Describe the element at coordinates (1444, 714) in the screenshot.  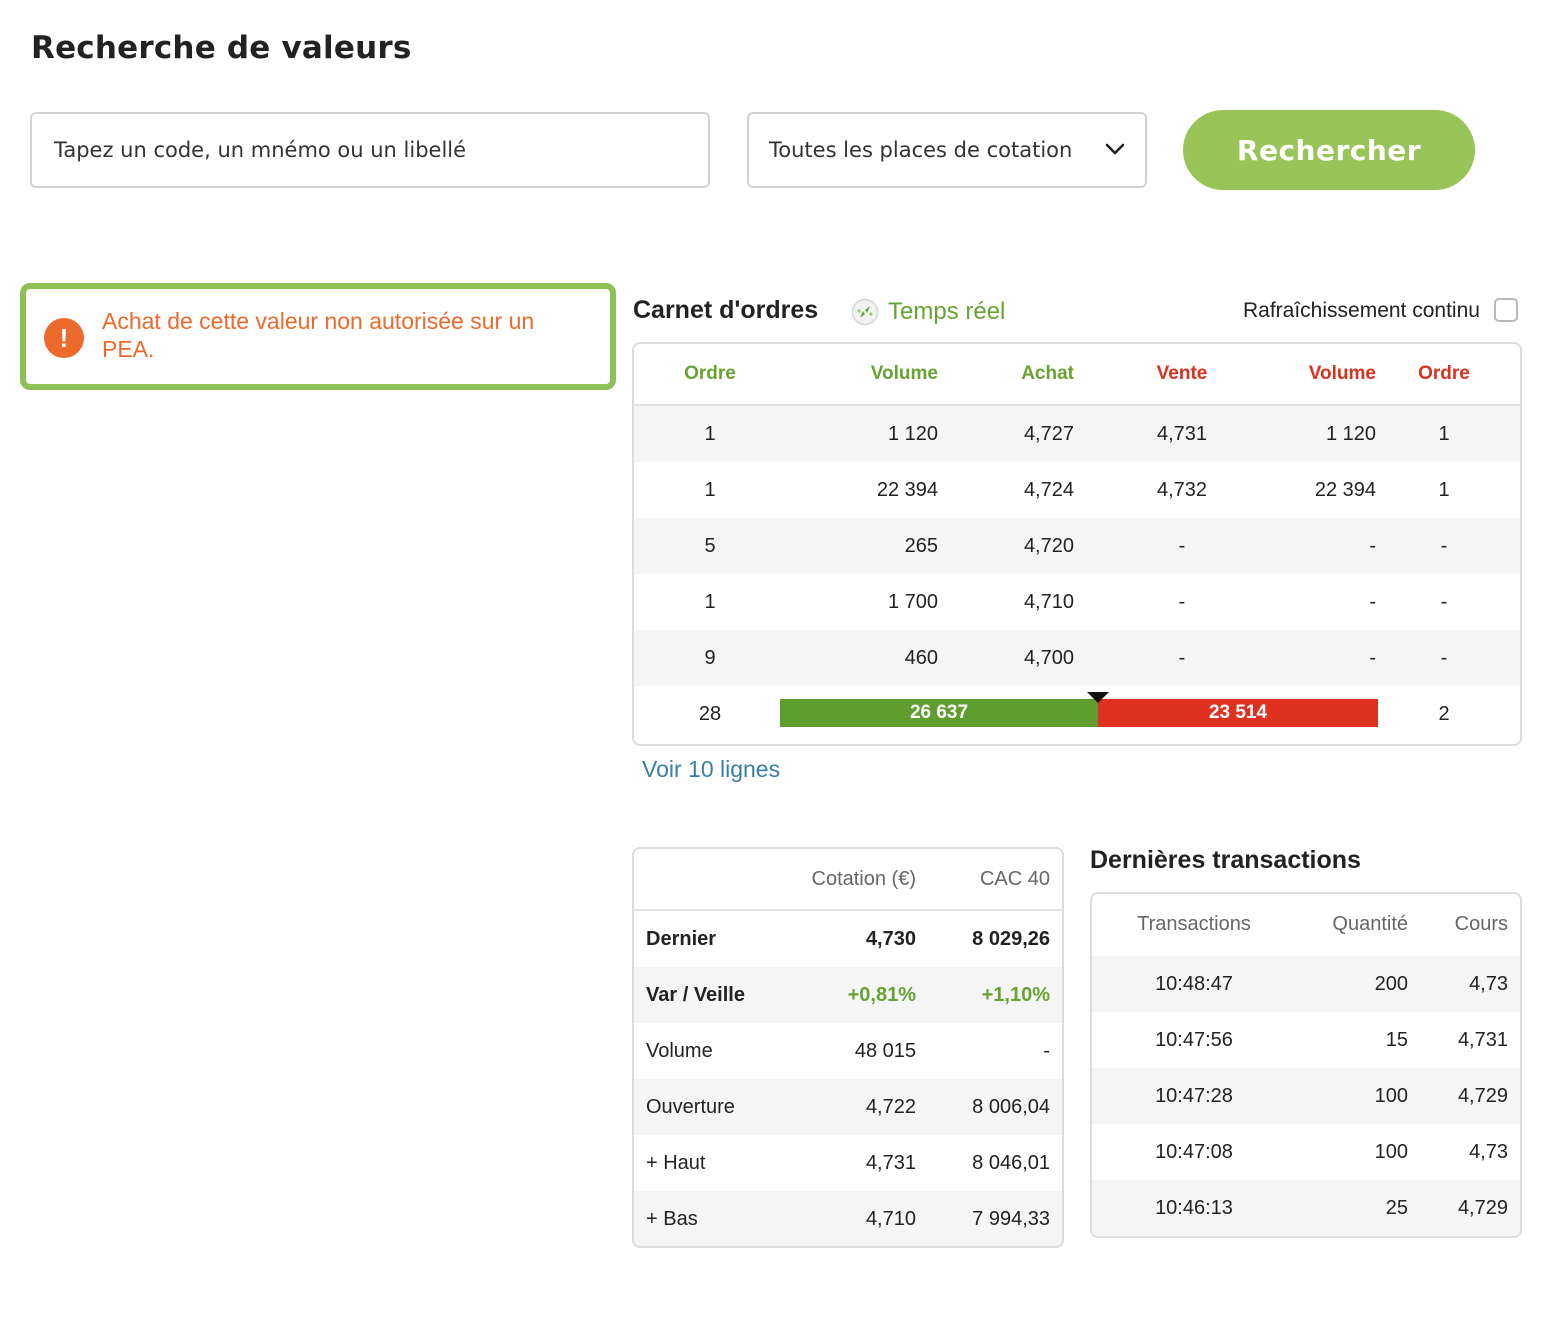
I see `total-ask-orders: 2` at that location.